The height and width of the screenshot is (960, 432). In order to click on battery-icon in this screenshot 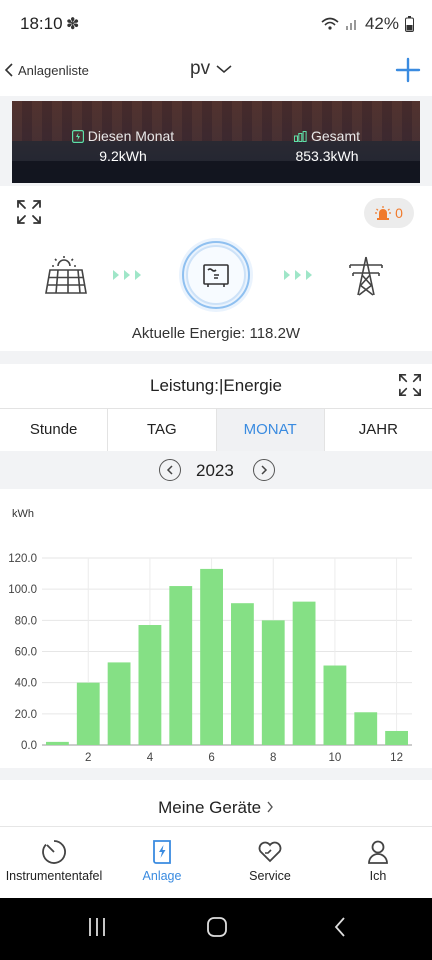, I will do `click(409, 24)`.